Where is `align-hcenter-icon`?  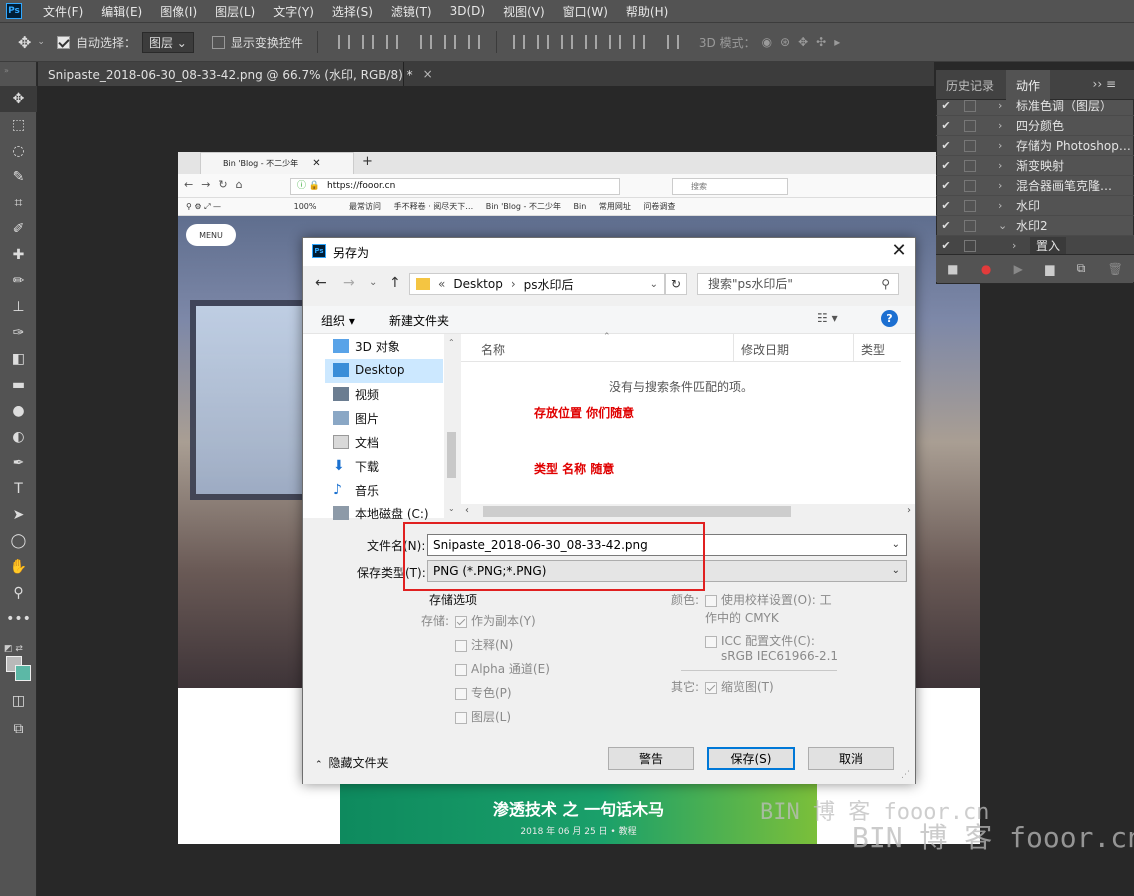
align-hcenter-icon is located at coordinates (449, 42).